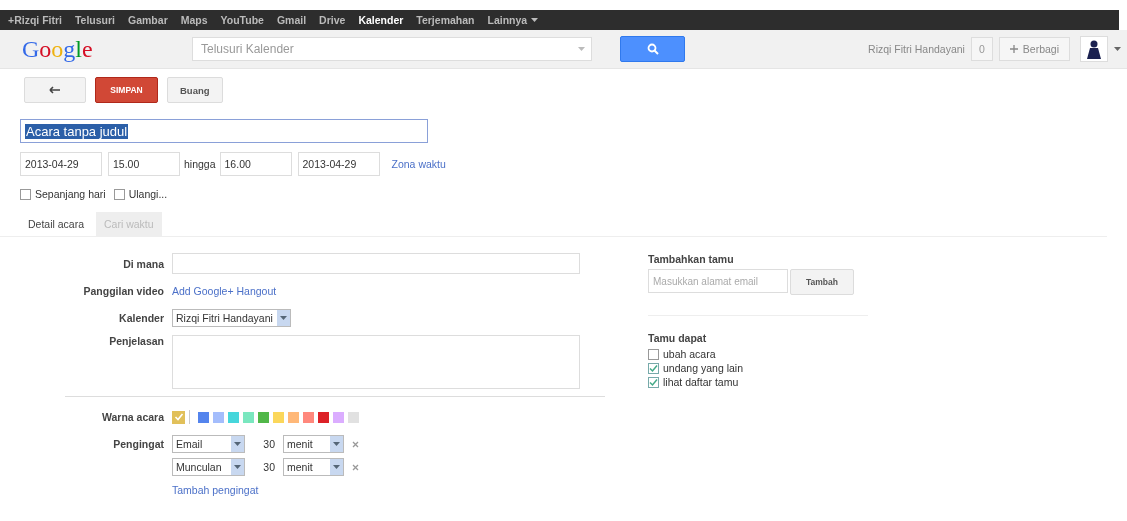 The width and height of the screenshot is (1127, 521). Describe the element at coordinates (35, 20) in the screenshot. I see `nav-link: +Rizqi Fitri` at that location.